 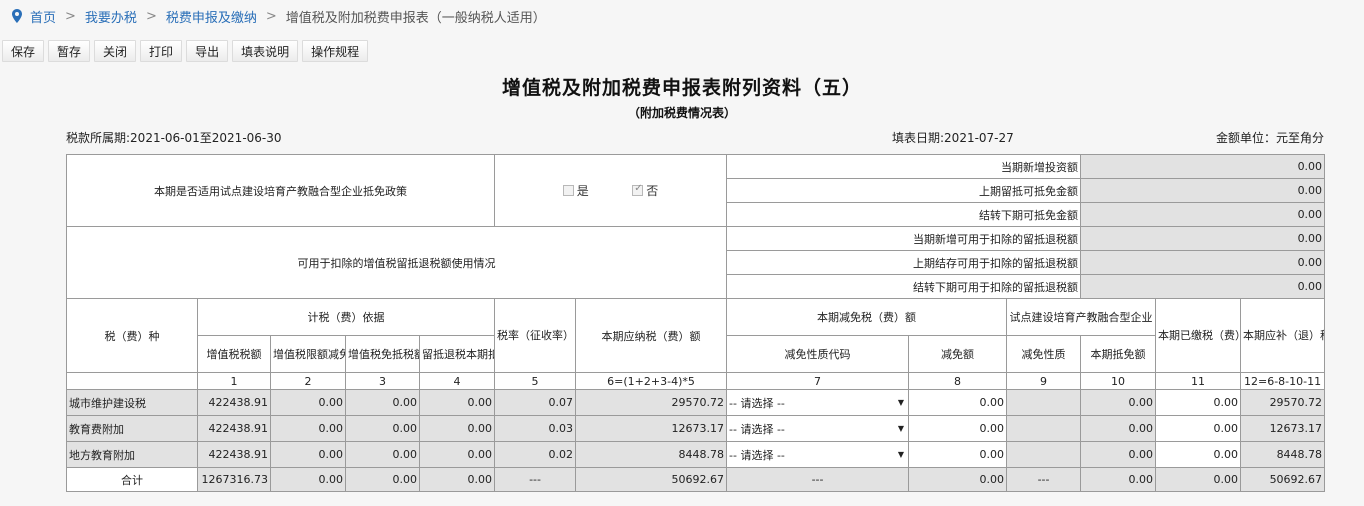 I want to click on total-rate: ---, so click(x=535, y=479).